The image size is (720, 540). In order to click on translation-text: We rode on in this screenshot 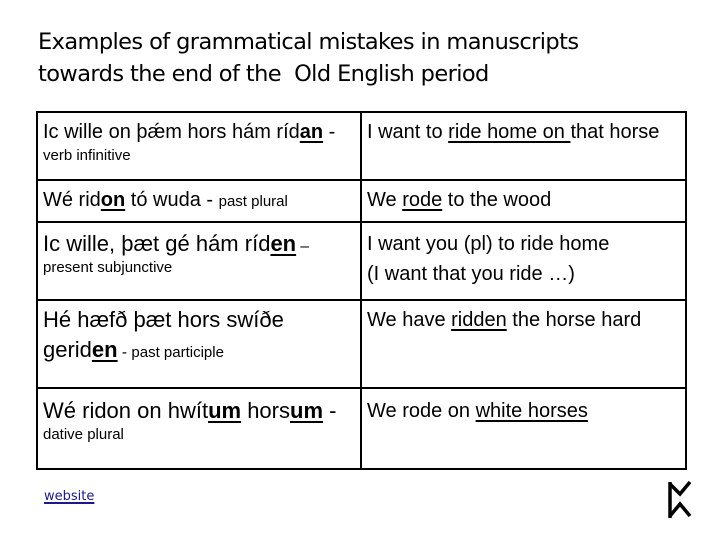, I will do `click(421, 411)`.